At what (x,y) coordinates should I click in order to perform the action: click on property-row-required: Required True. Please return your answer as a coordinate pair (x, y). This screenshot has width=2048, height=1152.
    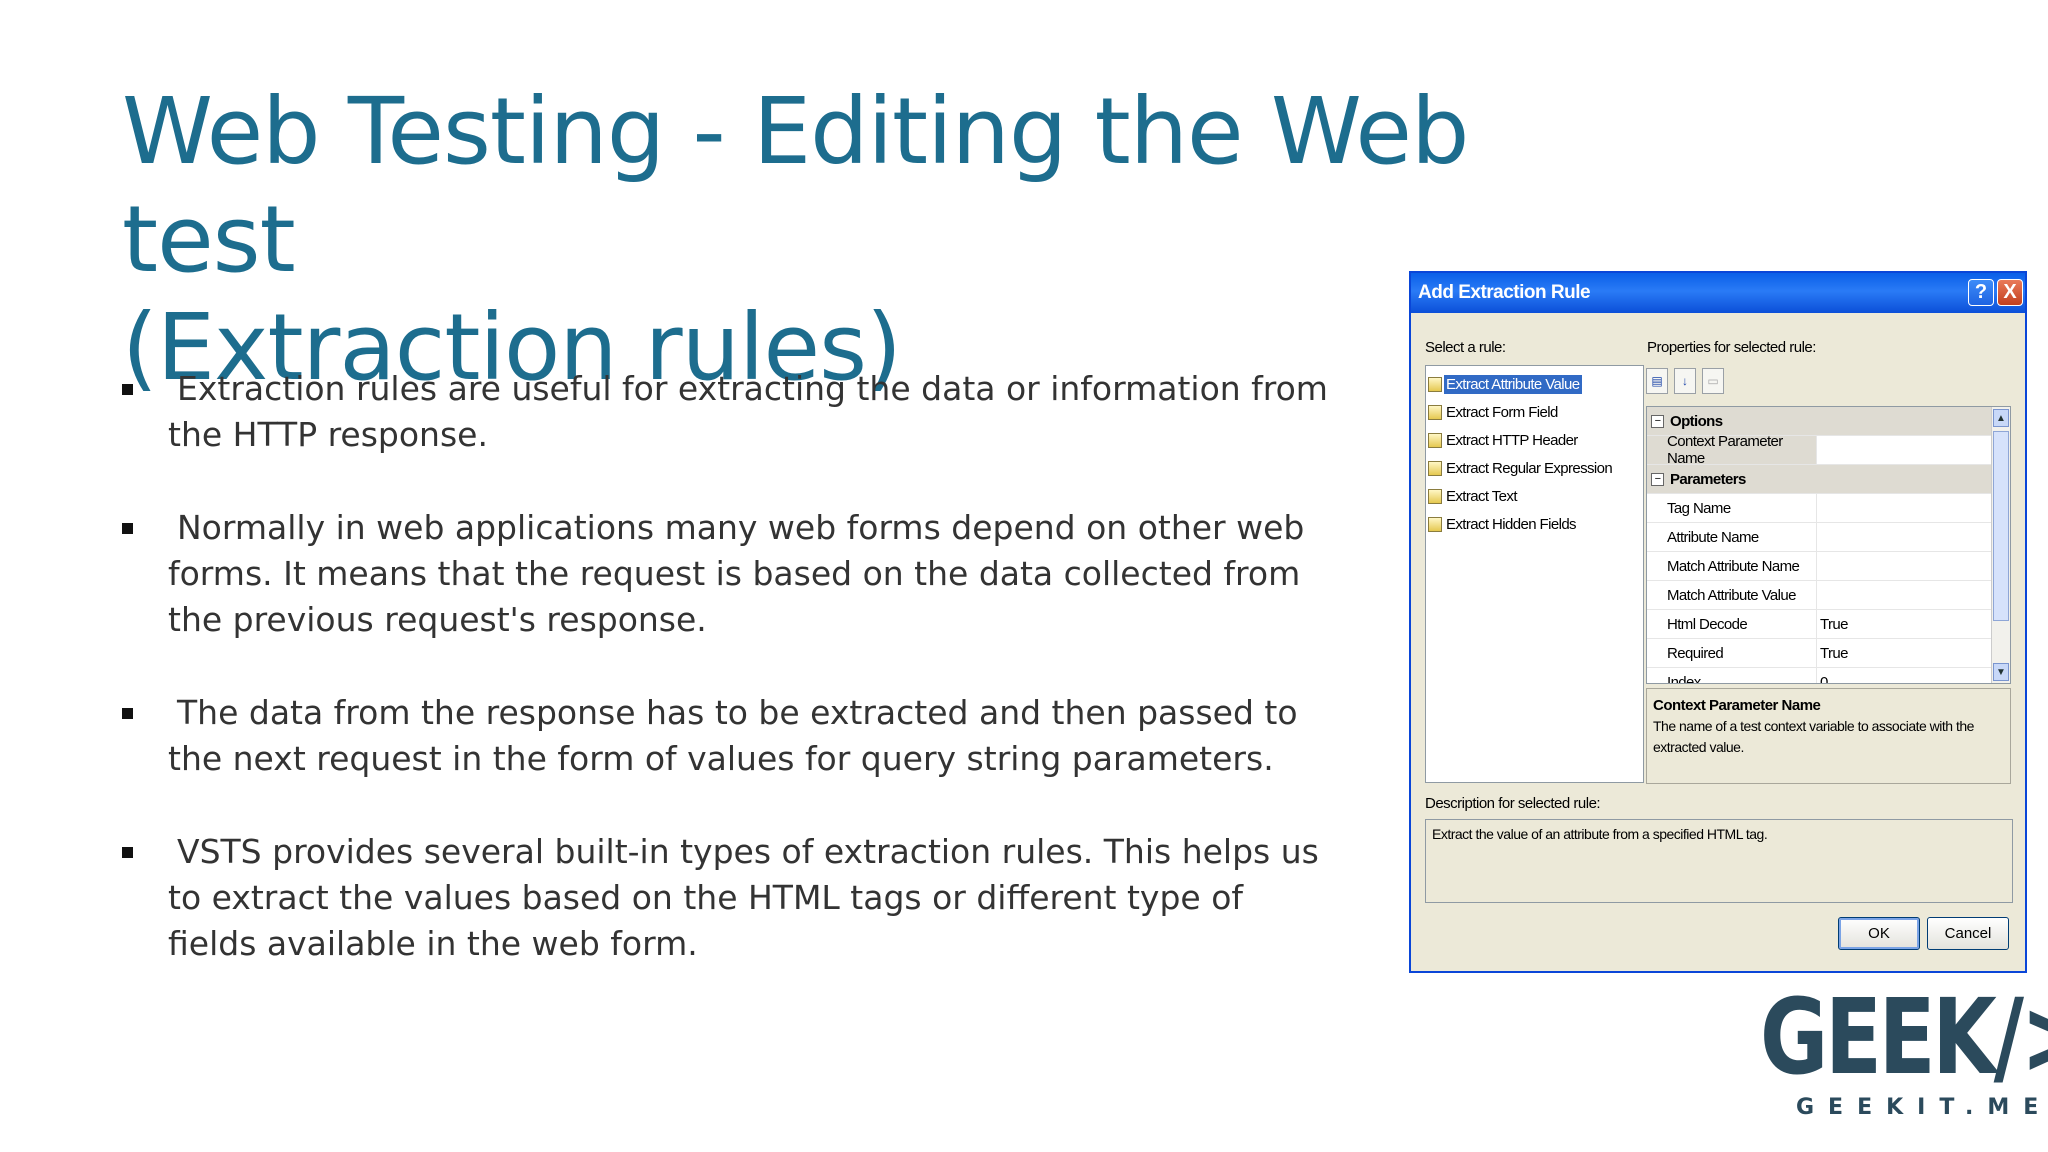
    Looking at the image, I should click on (1828, 653).